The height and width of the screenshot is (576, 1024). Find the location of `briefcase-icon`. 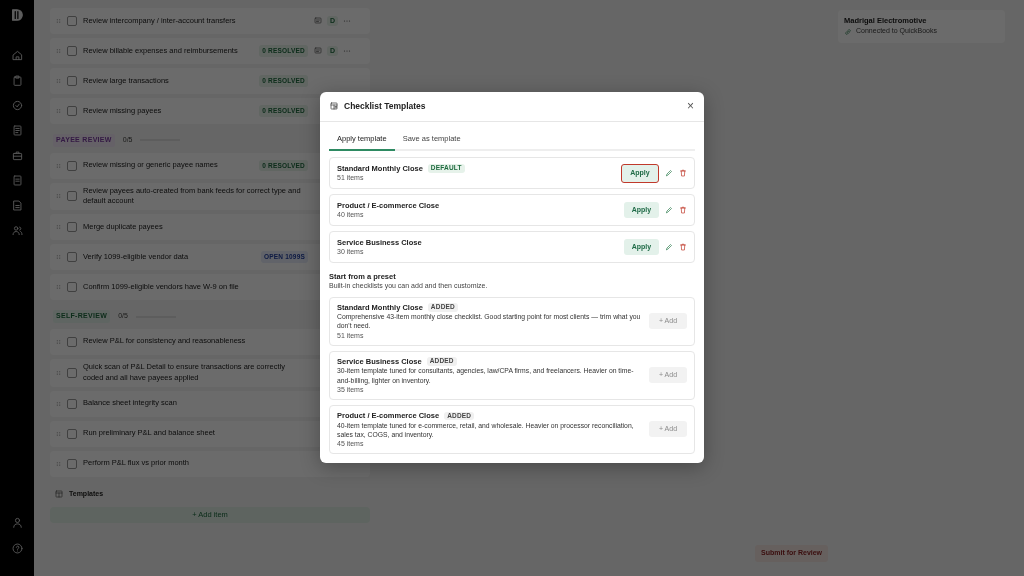

briefcase-icon is located at coordinates (17, 155).